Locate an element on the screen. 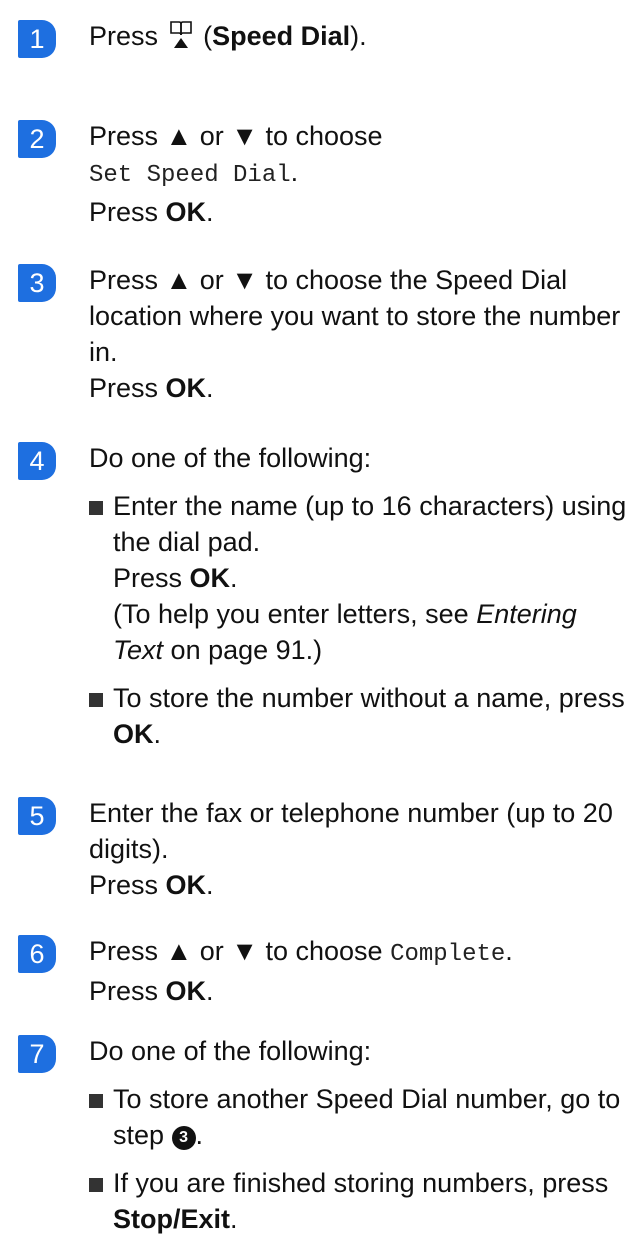  step-number-badge: 1 is located at coordinates (37, 39).